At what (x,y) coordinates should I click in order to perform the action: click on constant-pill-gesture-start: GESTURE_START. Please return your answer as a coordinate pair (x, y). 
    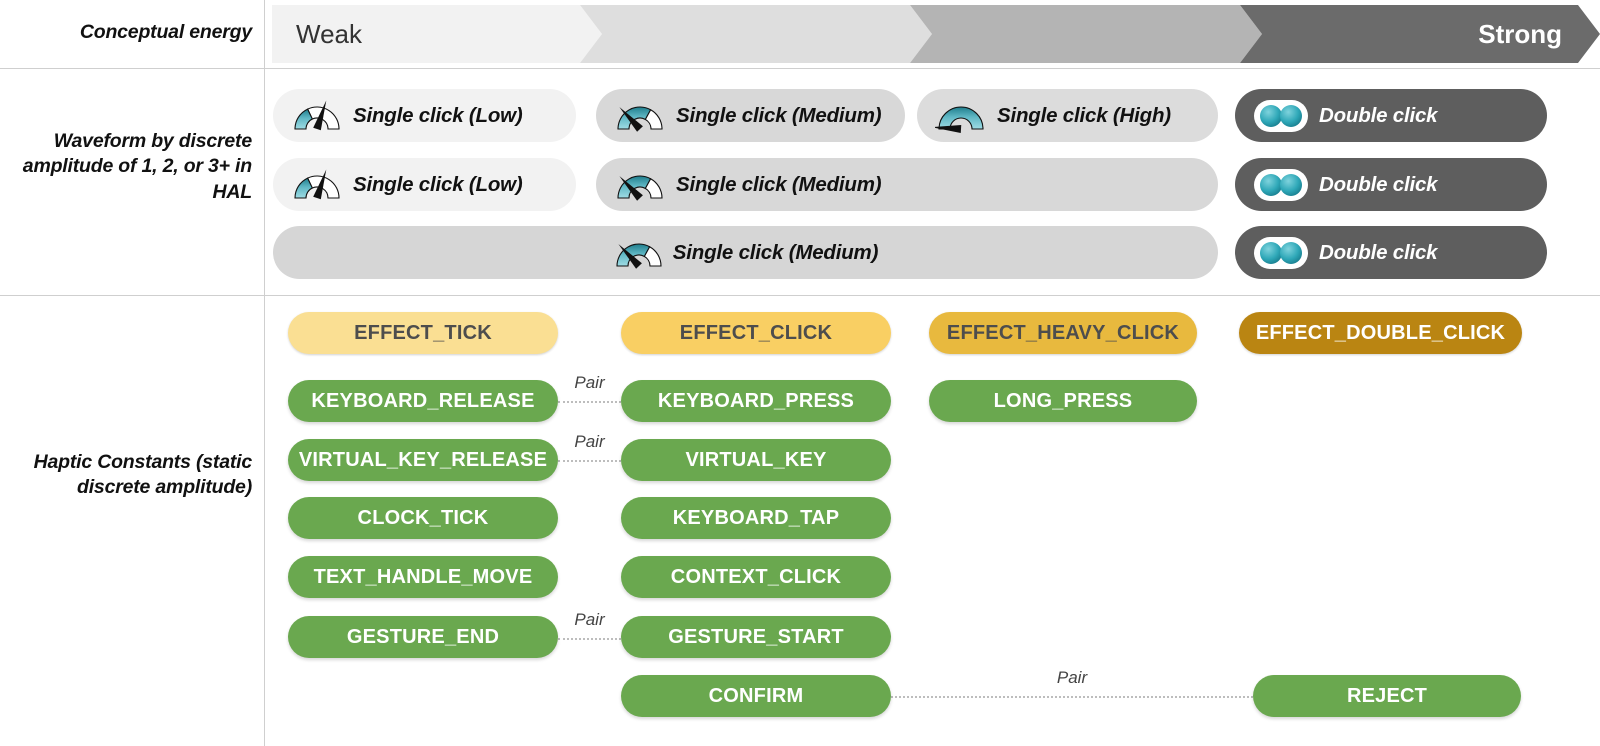
    Looking at the image, I should click on (756, 637).